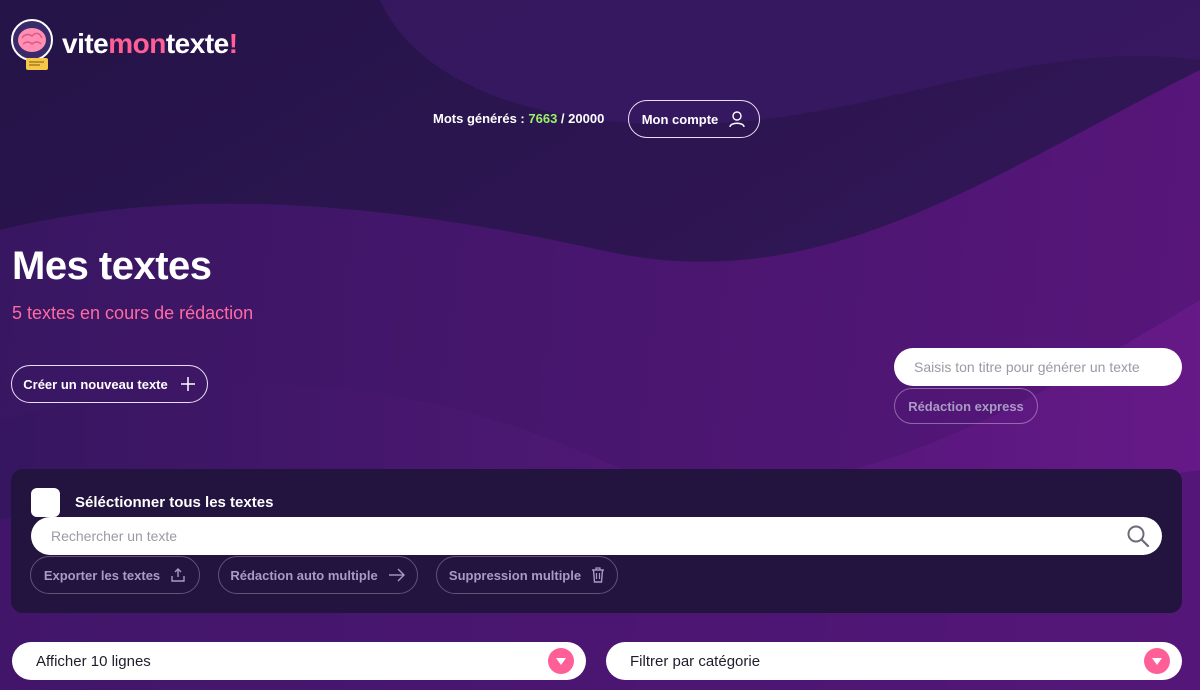 The image size is (1200, 690). I want to click on rows-per-page-select: Afficher 10 lignes, so click(299, 661).